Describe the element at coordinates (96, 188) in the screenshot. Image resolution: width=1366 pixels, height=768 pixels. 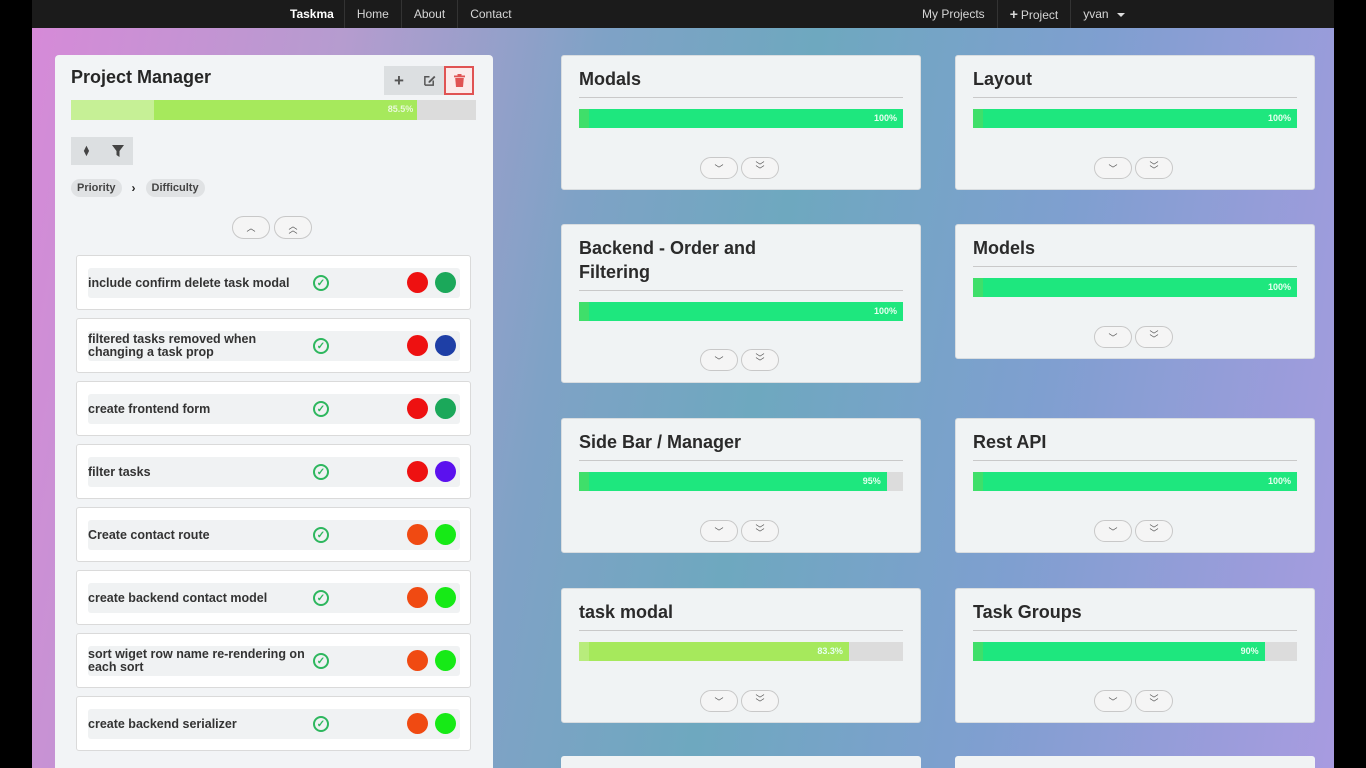
I see `sort-chip-priority: Priority` at that location.